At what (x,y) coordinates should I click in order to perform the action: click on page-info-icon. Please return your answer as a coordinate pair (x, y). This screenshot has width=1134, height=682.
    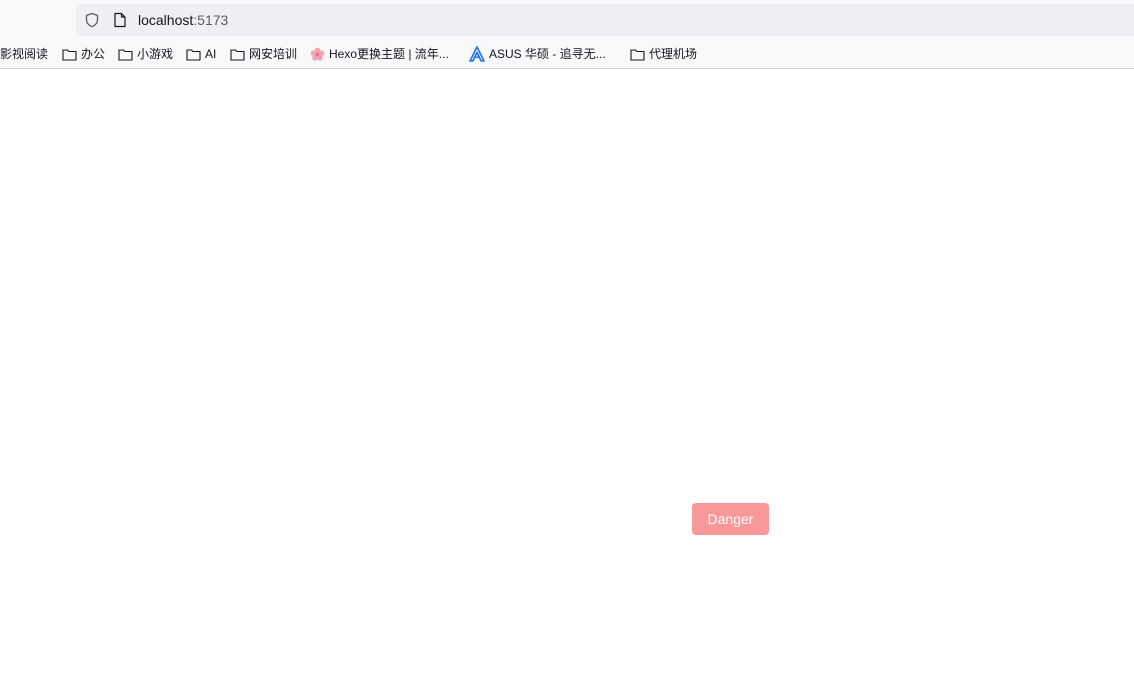
    Looking at the image, I should click on (120, 20).